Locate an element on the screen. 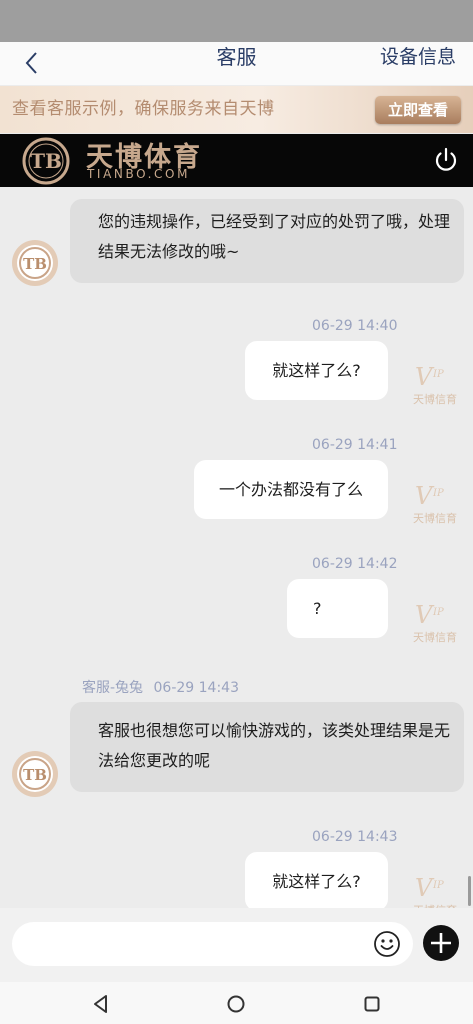 The width and height of the screenshot is (473, 1024). chevron-left-icon is located at coordinates (31, 63).